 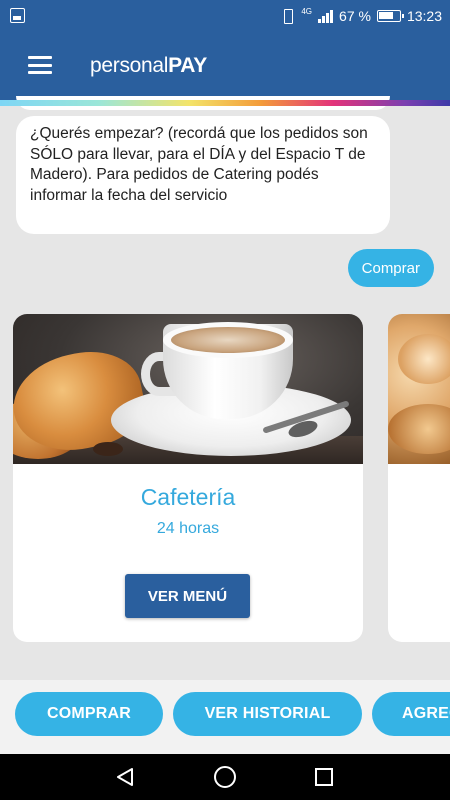 What do you see at coordinates (40, 65) in the screenshot?
I see `menu-icon` at bounding box center [40, 65].